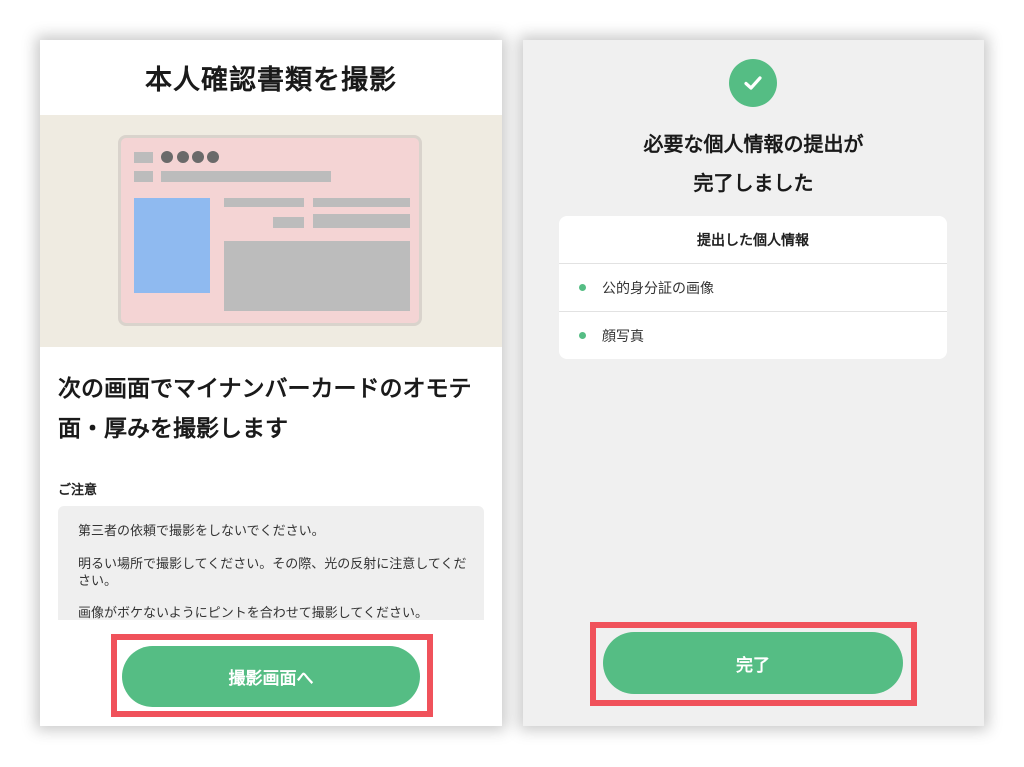 The width and height of the screenshot is (1024, 767). I want to click on id-card-illustration, so click(271, 231).